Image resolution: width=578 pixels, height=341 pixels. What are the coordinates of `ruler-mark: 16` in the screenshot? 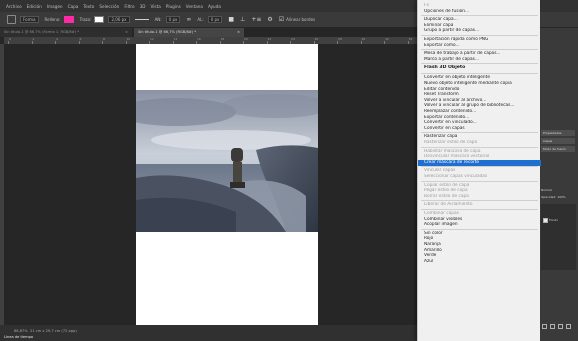 It's located at (199, 39).